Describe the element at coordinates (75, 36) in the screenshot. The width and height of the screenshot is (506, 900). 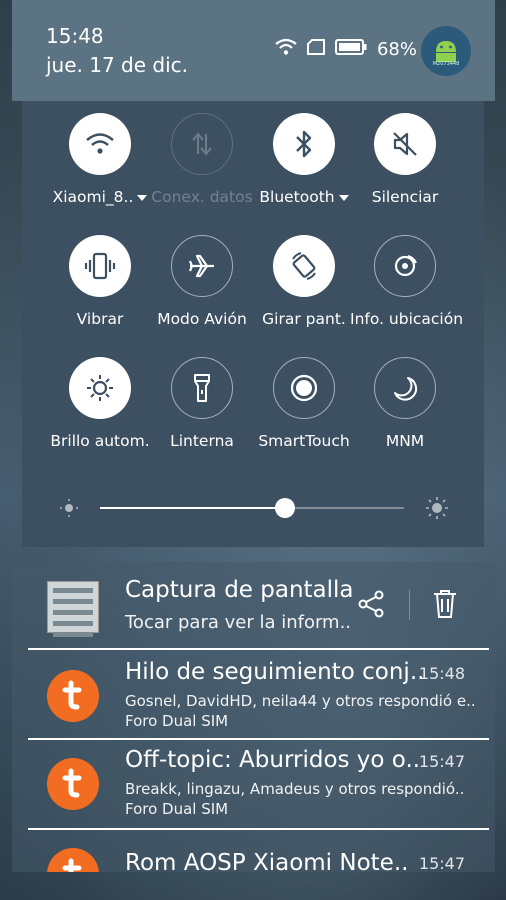
I see `clock: 15:48` at that location.